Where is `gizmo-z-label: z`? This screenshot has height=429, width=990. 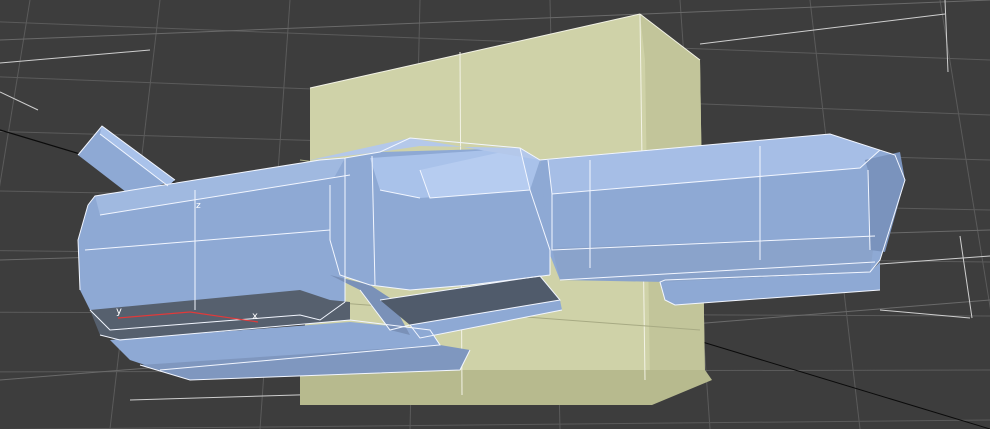
gizmo-z-label: z is located at coordinates (198, 206).